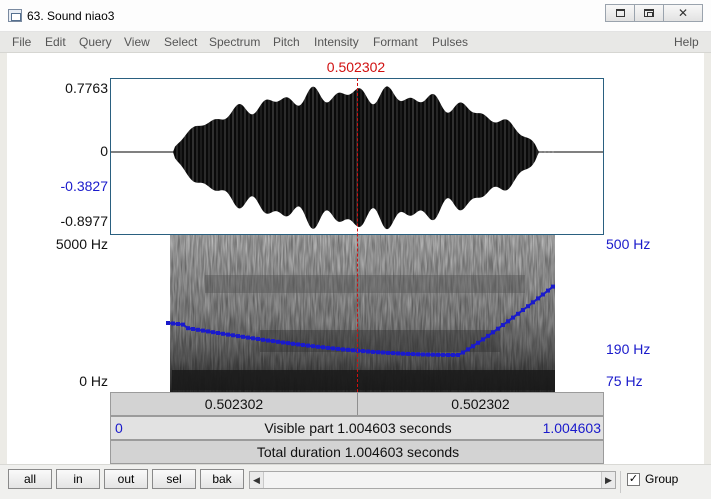  Describe the element at coordinates (395, 42) in the screenshot. I see `menu-formant: Formant` at that location.